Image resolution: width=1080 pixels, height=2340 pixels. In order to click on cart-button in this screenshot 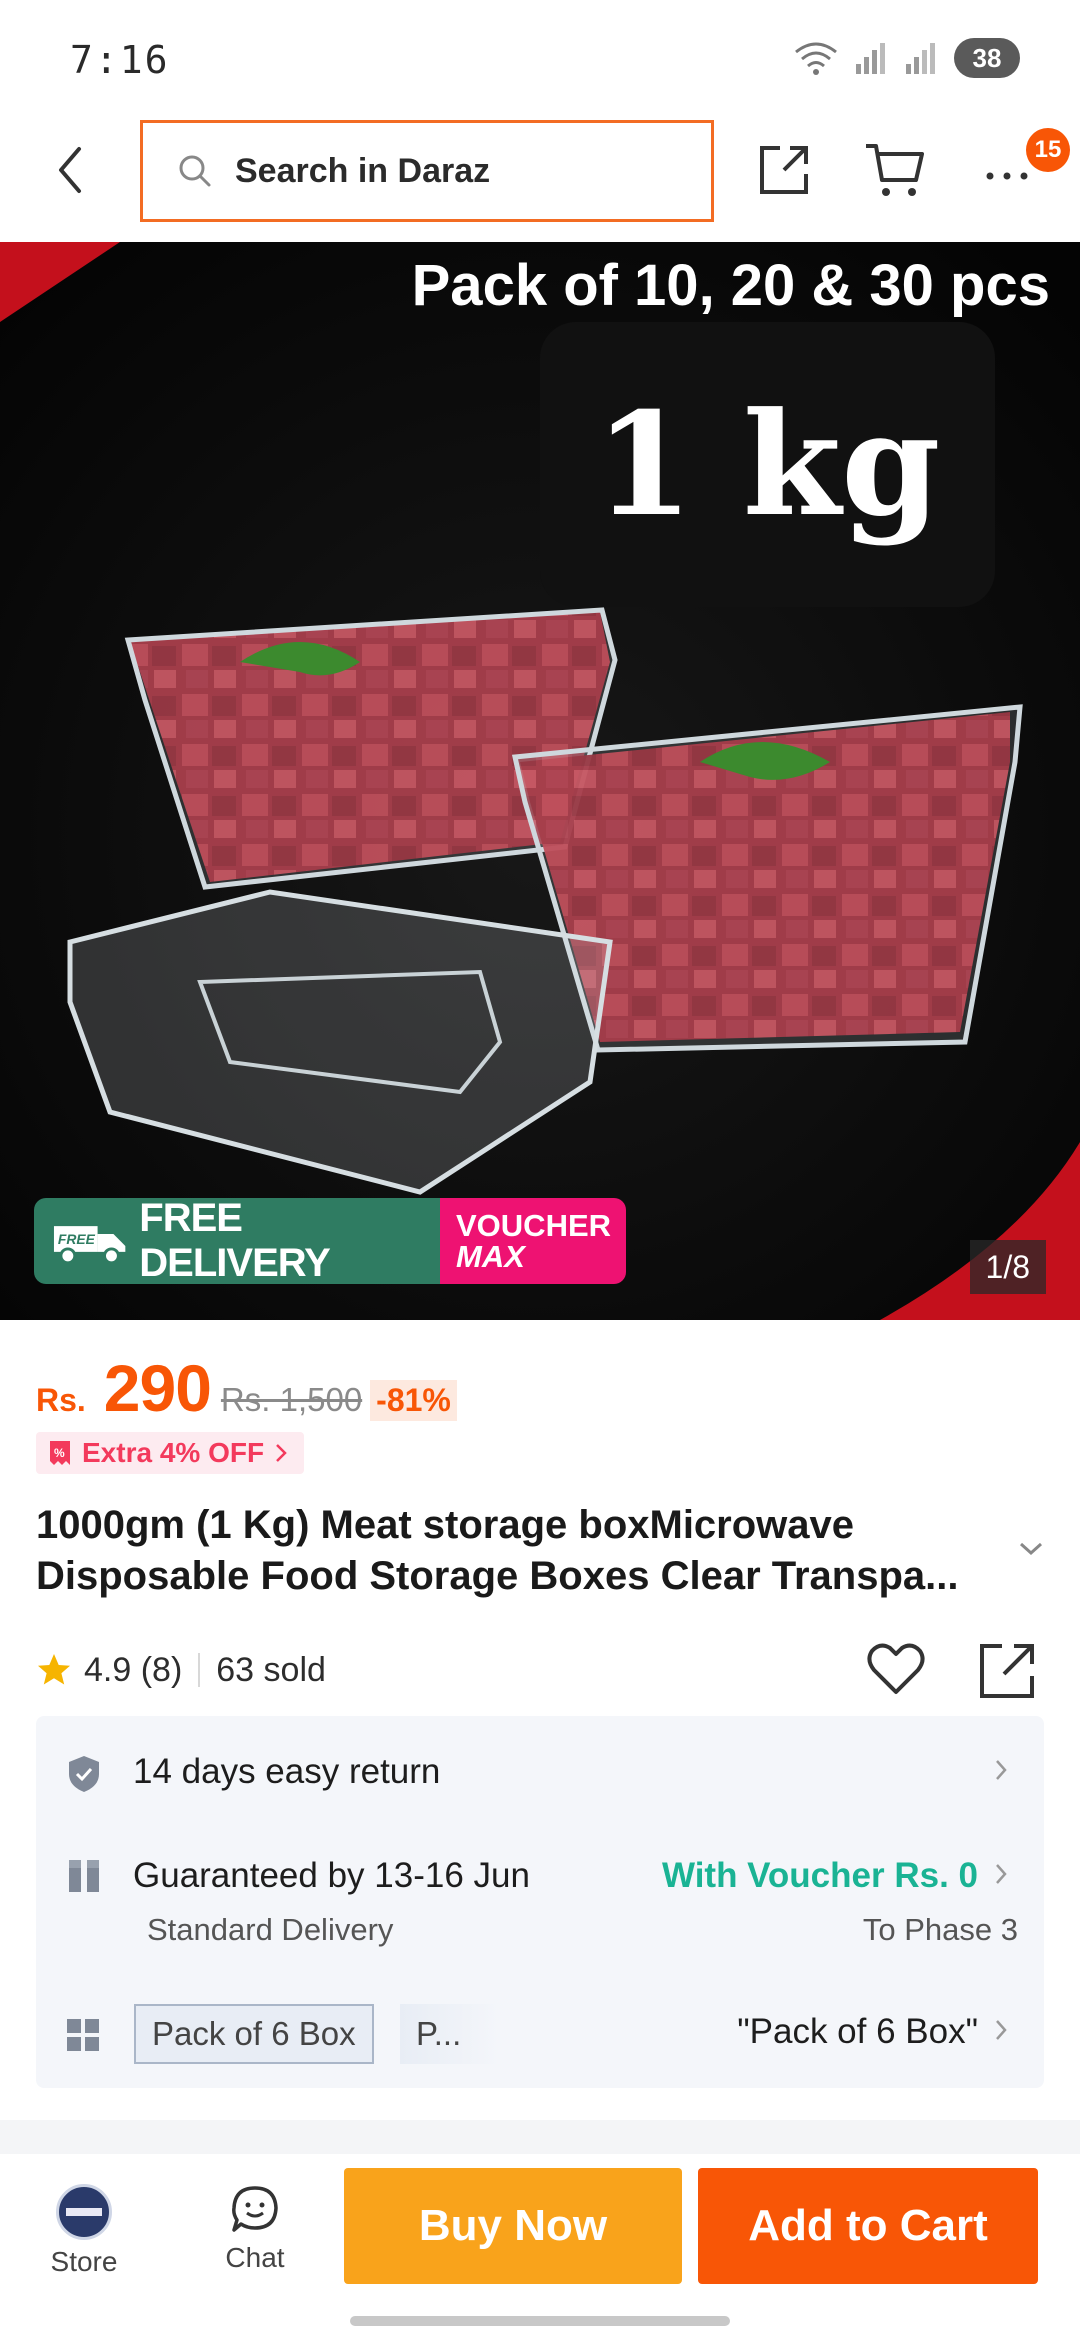, I will do `click(894, 172)`.